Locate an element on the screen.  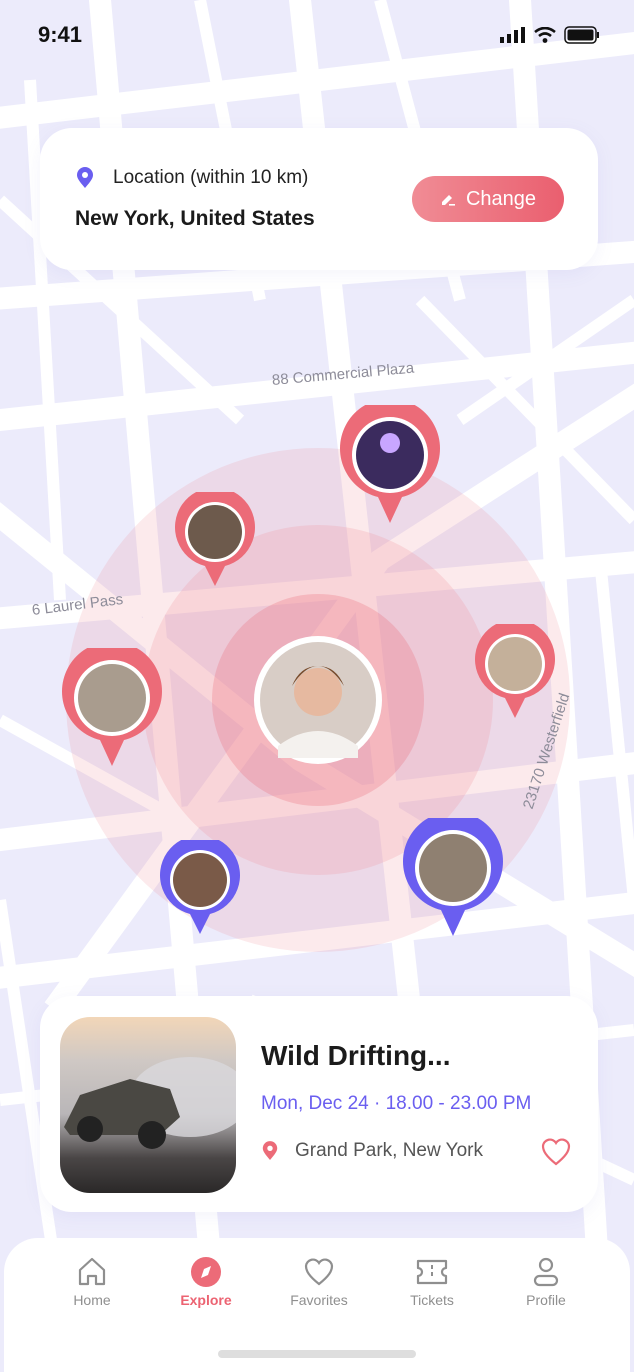
change-location-button: Change is located at coordinates (488, 199).